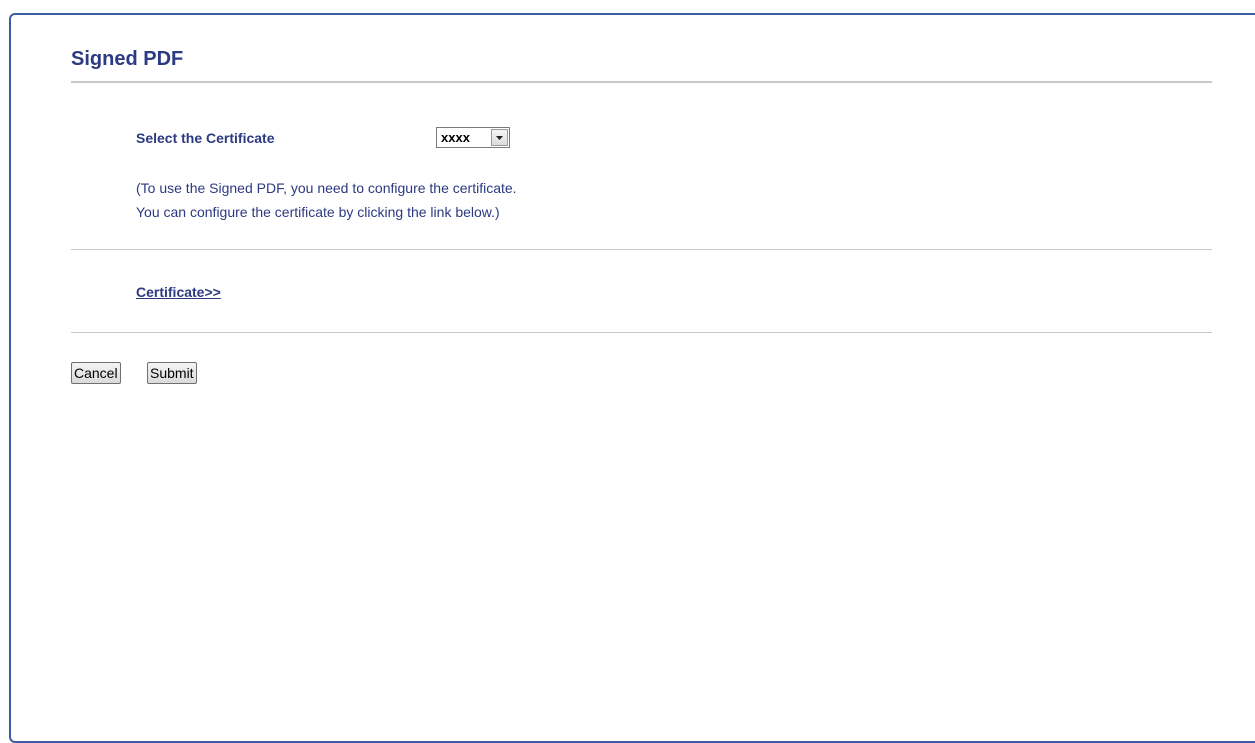  What do you see at coordinates (641, 82) in the screenshot?
I see `title-divider` at bounding box center [641, 82].